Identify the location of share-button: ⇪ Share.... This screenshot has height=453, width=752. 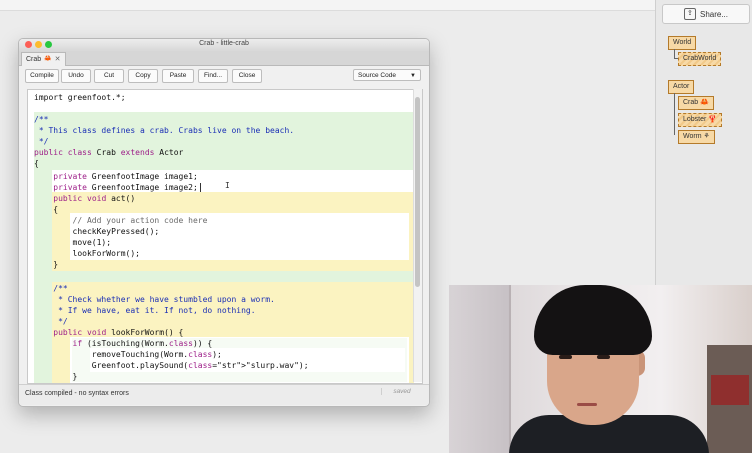
(706, 14).